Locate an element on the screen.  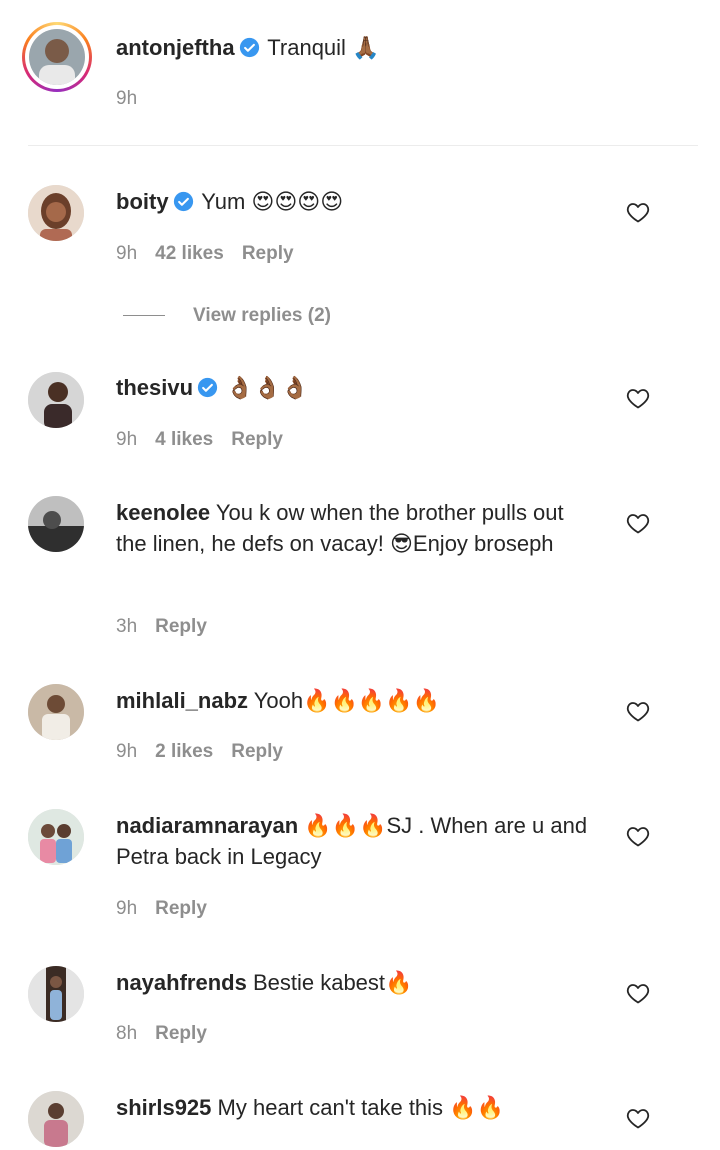
comment-text-row: shirls925 My heart can't take this 🔥🔥 is located at coordinates (356, 1107).